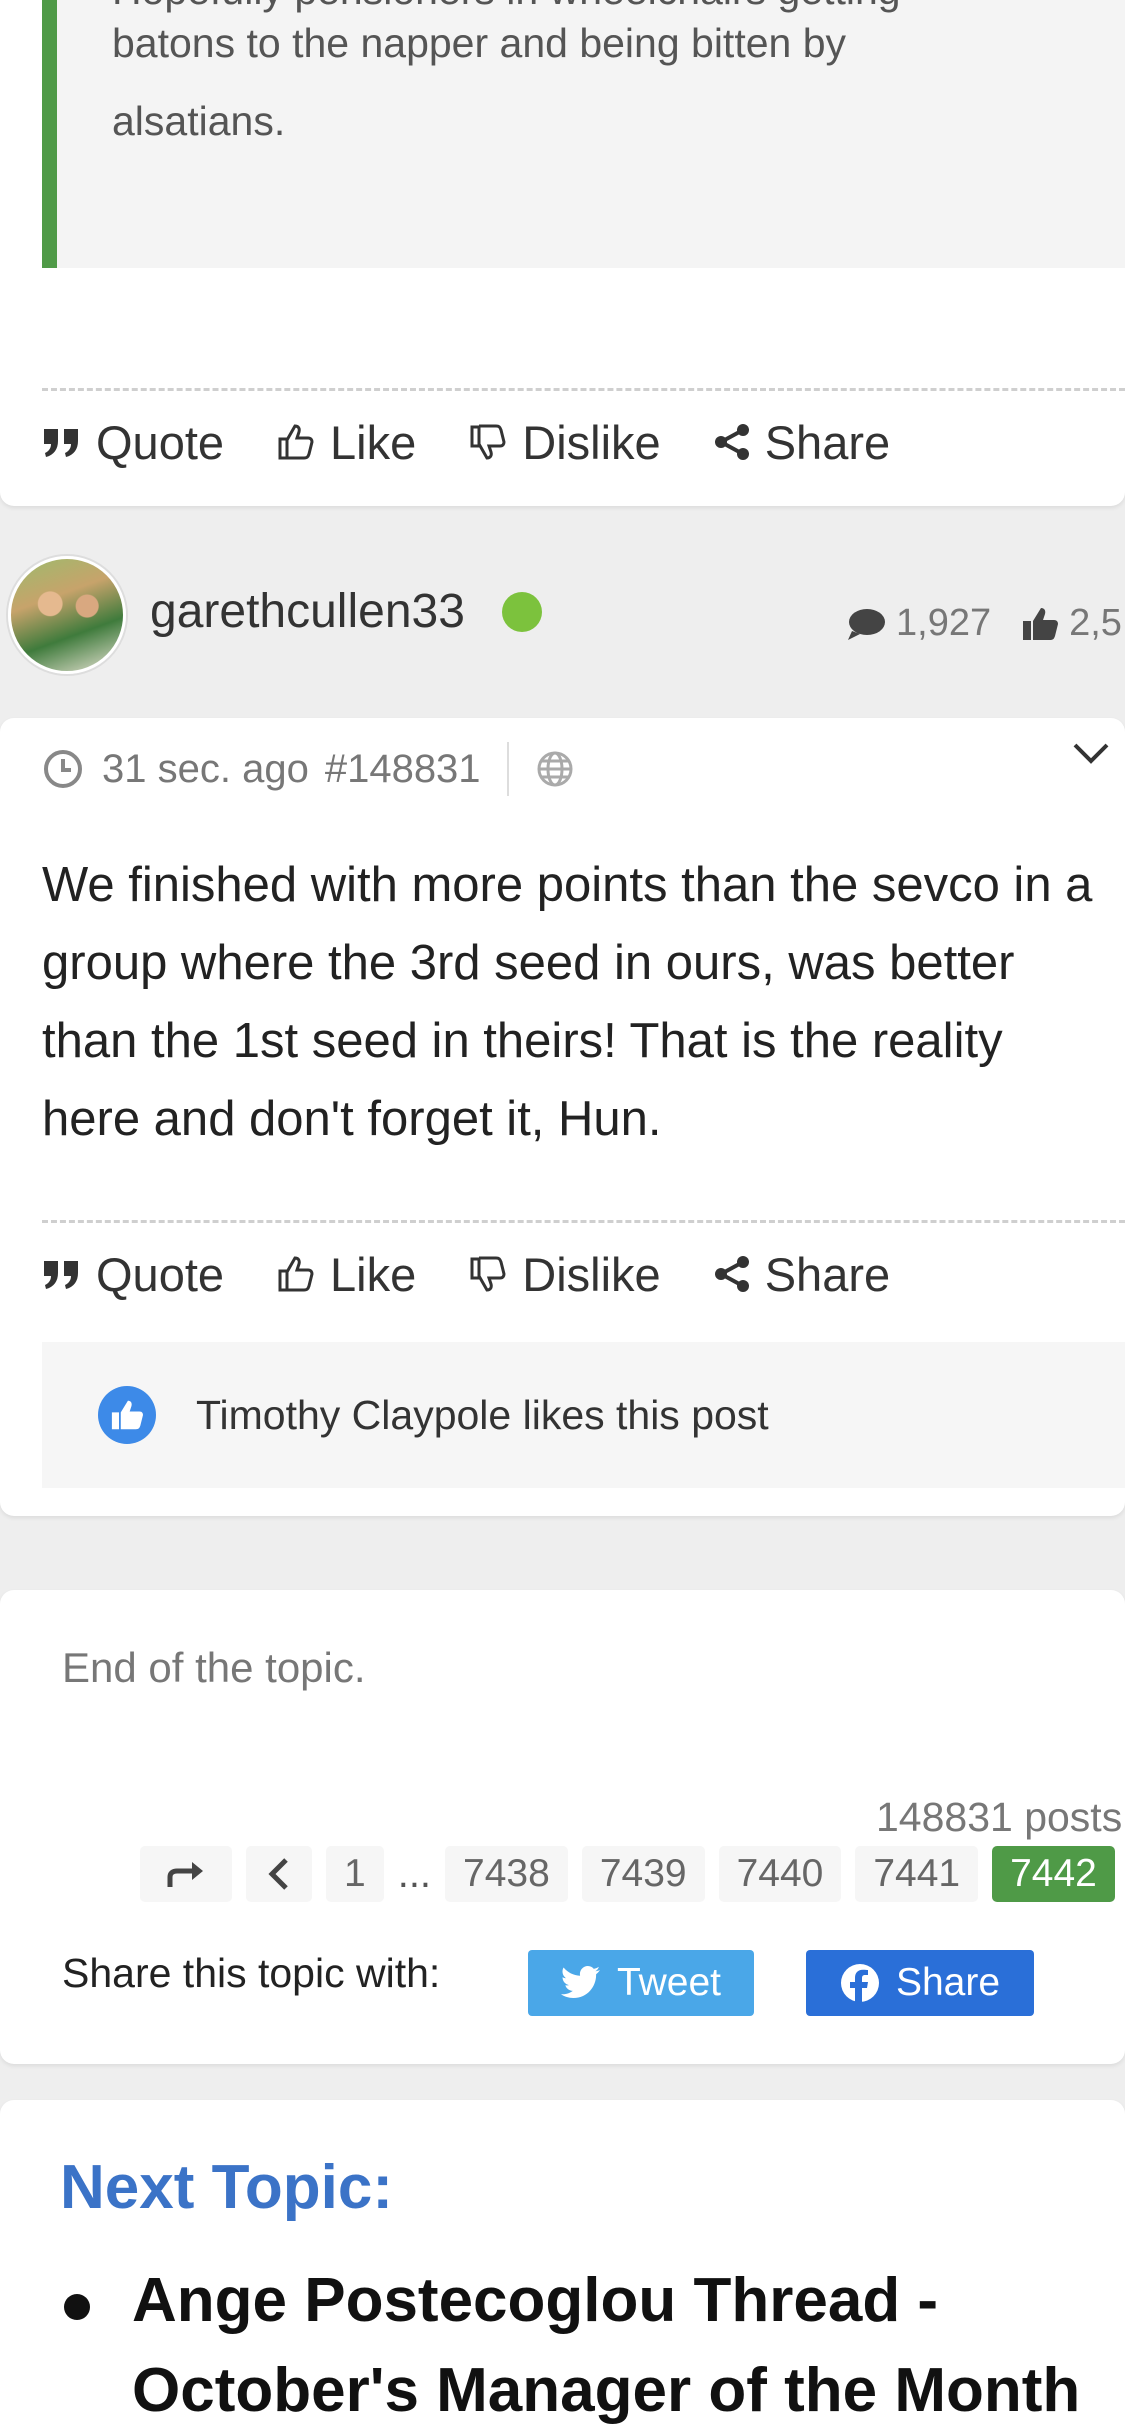  Describe the element at coordinates (479, 43) in the screenshot. I see `quote-line-1: batons to the napper and being bitten by` at that location.